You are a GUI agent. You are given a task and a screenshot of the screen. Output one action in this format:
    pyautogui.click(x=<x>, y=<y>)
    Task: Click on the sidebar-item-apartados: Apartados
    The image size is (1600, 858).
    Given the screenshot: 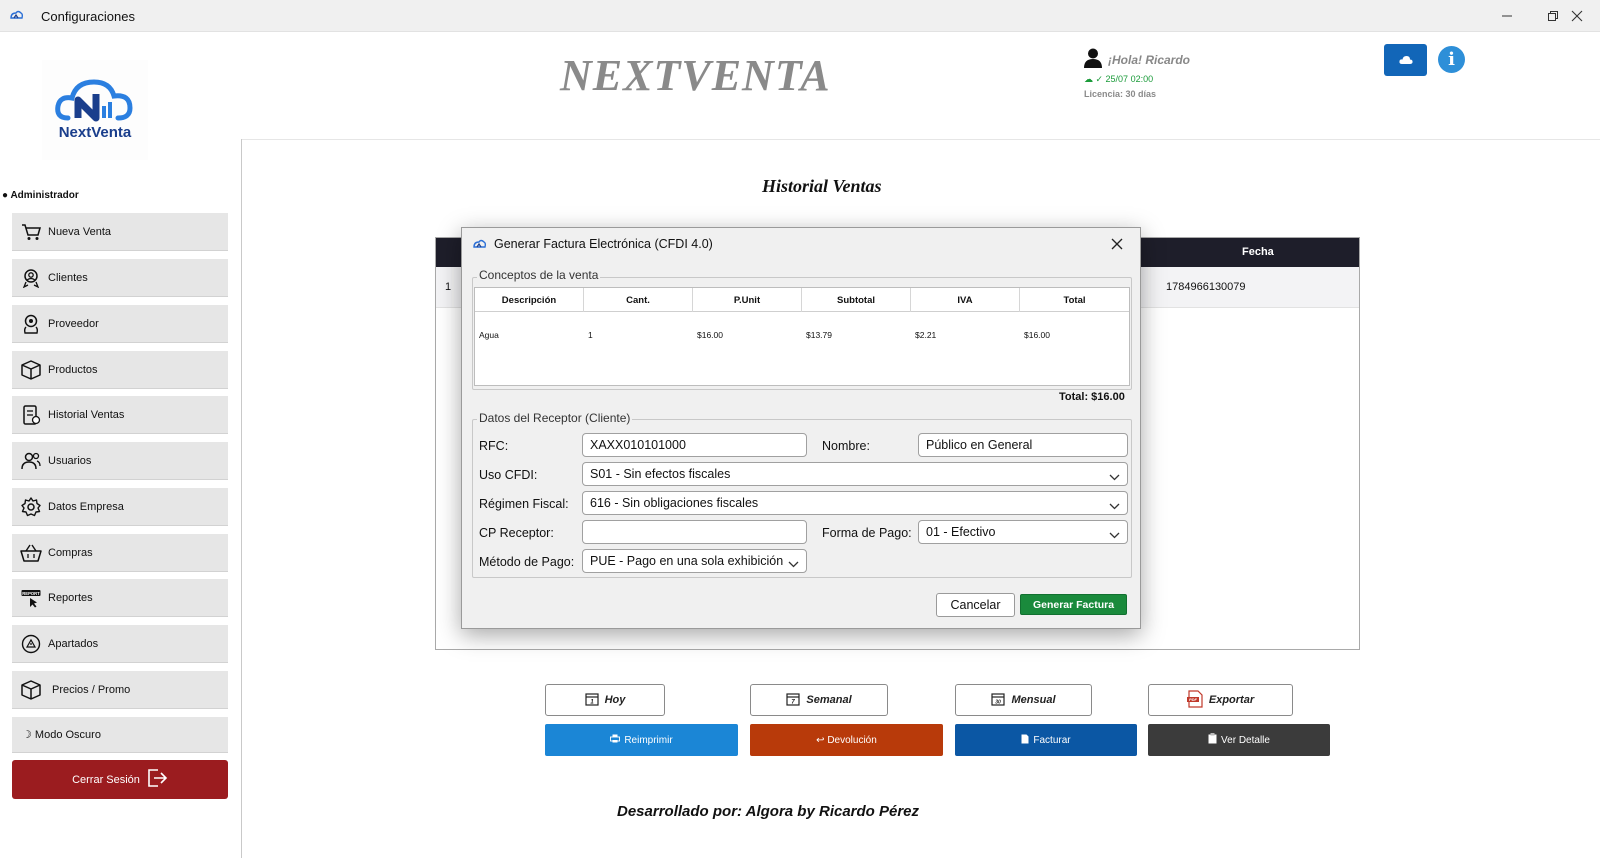 What is the action you would take?
    pyautogui.click(x=120, y=644)
    